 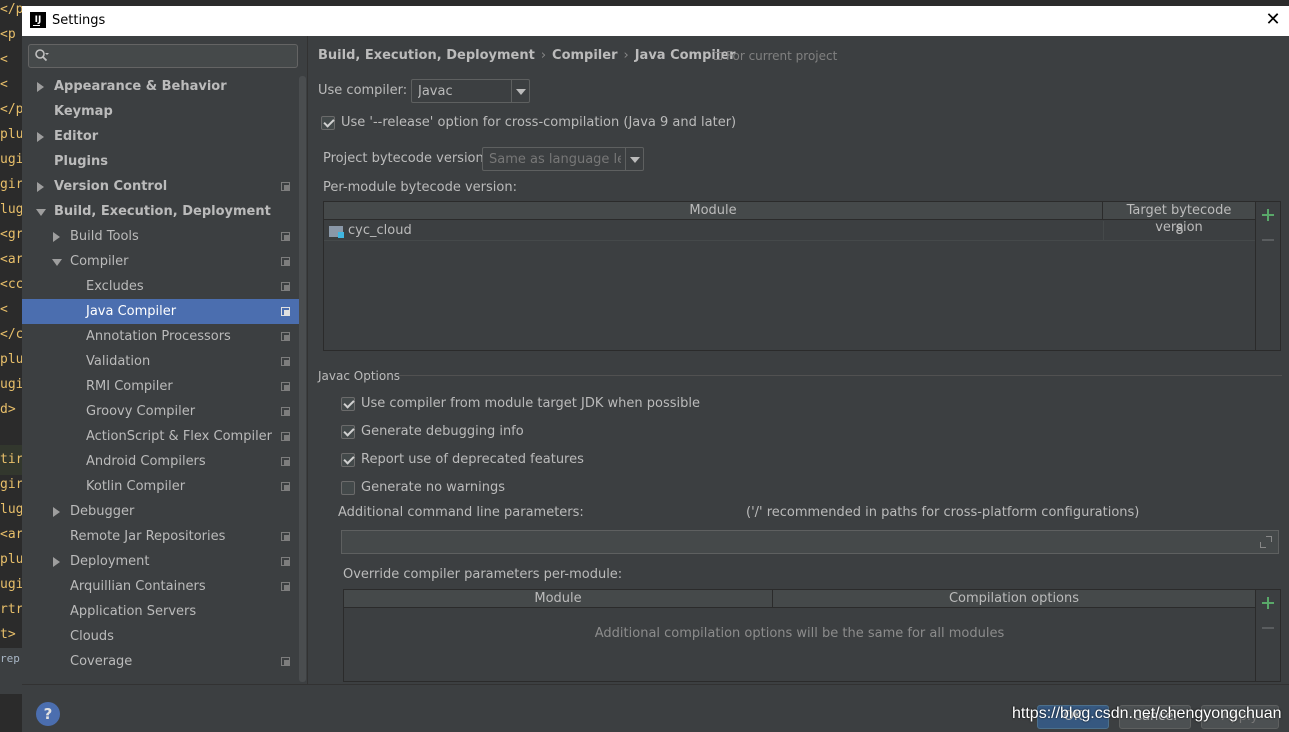 What do you see at coordinates (42, 56) in the screenshot?
I see `search-icon` at bounding box center [42, 56].